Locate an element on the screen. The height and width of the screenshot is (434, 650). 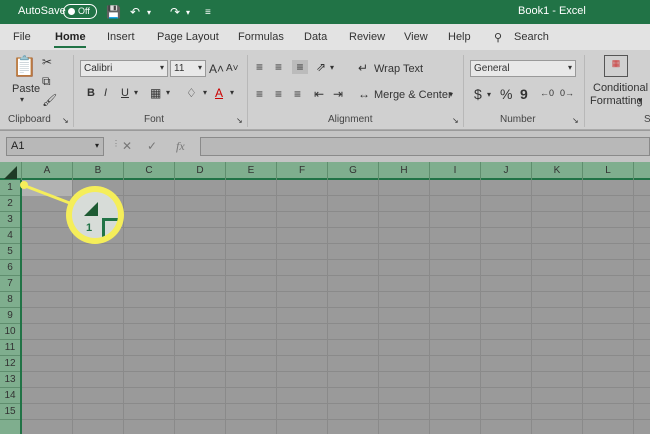
formula-input is located at coordinates (425, 146).